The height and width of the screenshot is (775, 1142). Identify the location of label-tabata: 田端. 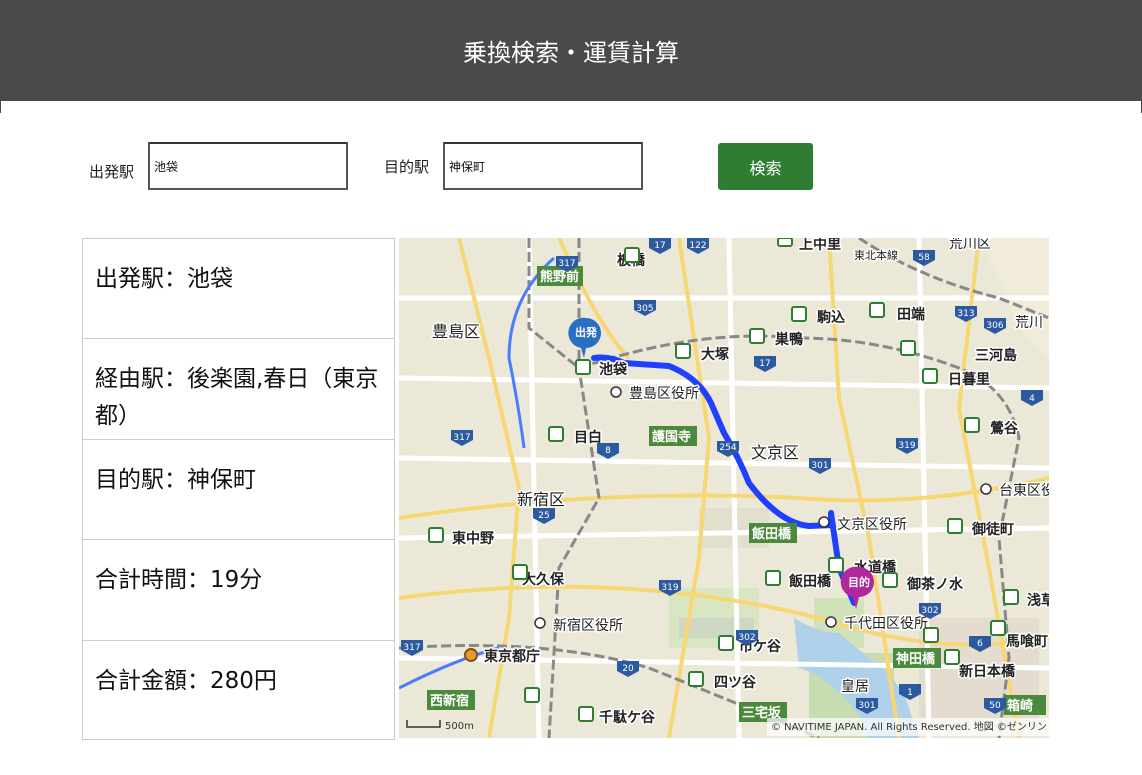
(911, 314).